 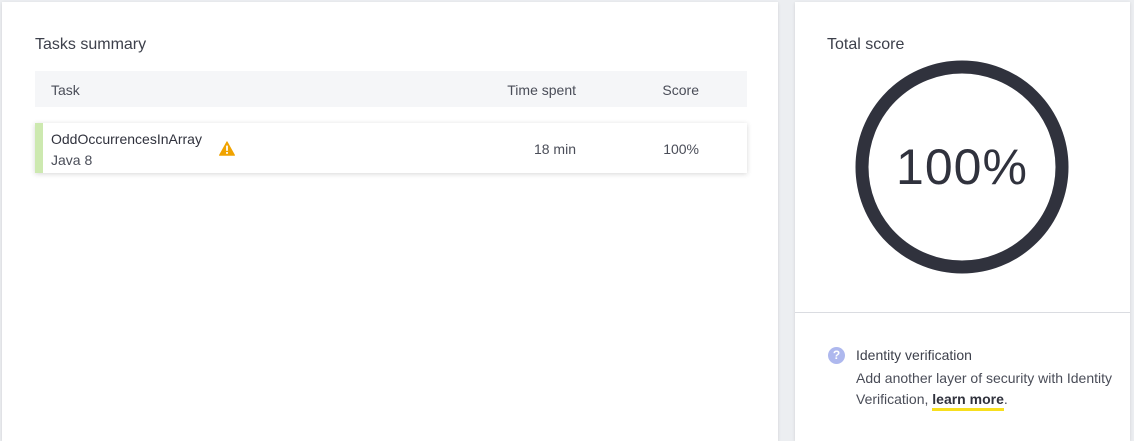 I want to click on identity-verification-period: ., so click(x=1005, y=399).